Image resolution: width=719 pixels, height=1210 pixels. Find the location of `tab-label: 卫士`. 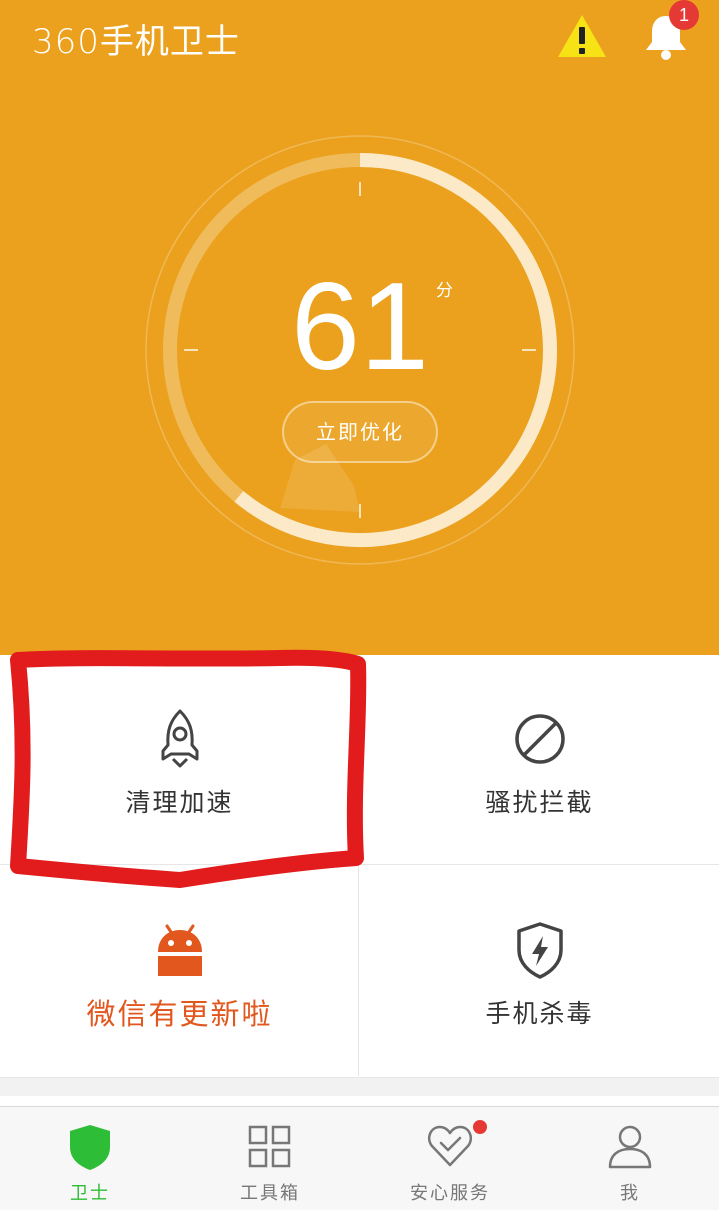

tab-label: 卫士 is located at coordinates (90, 1193).